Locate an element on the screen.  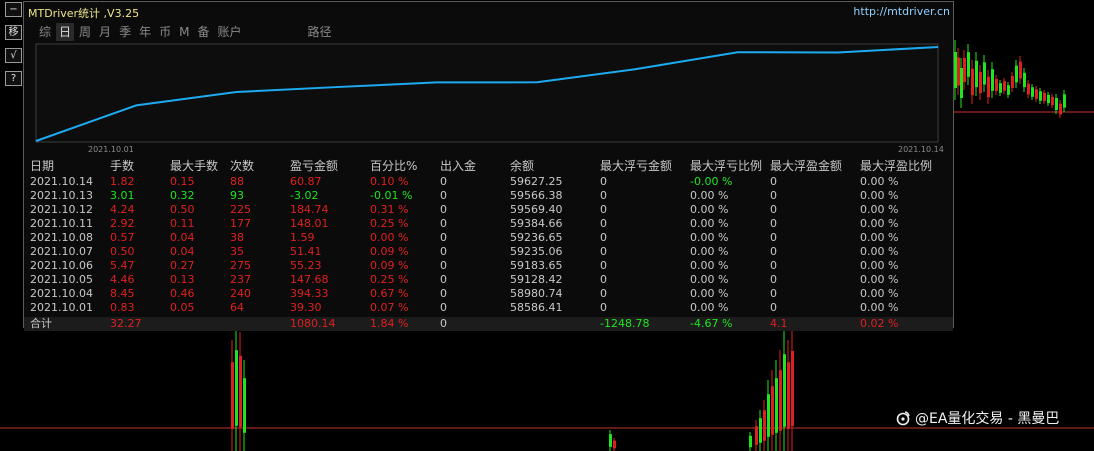
cell-max-lots: 0.27 is located at coordinates (182, 265).